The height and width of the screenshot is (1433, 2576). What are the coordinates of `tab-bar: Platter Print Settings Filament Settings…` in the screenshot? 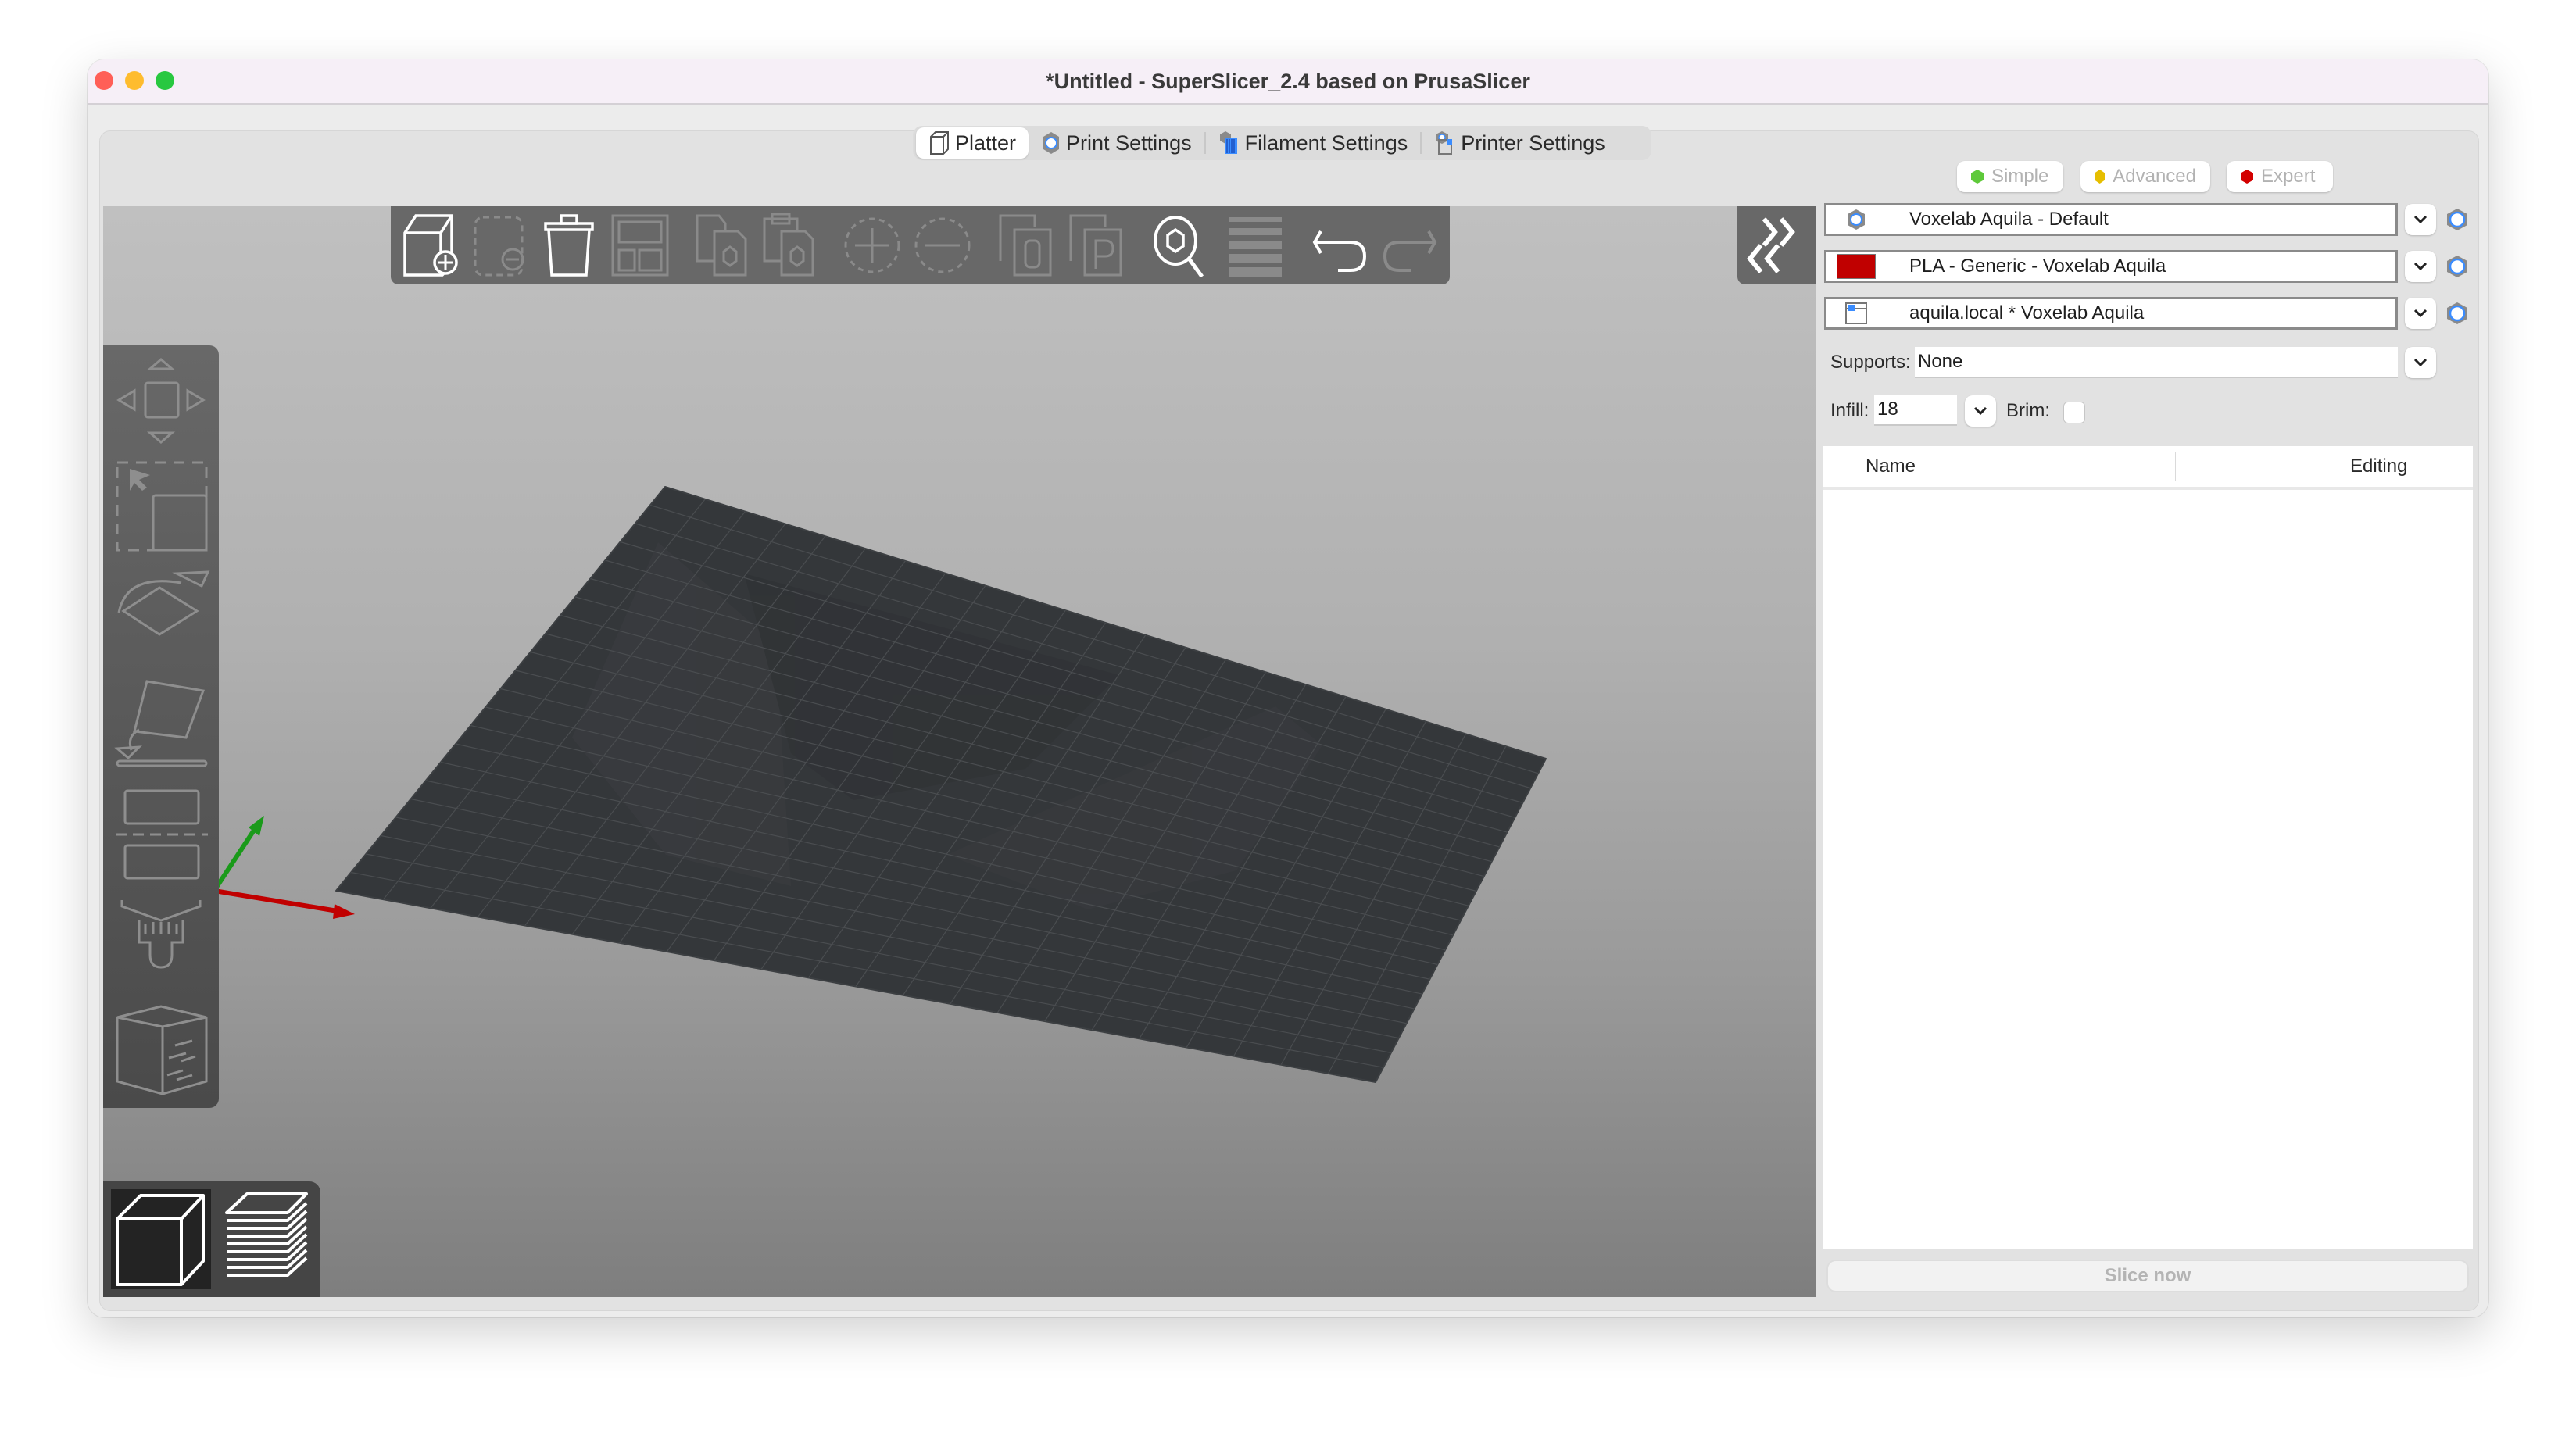 It's located at (1282, 158).